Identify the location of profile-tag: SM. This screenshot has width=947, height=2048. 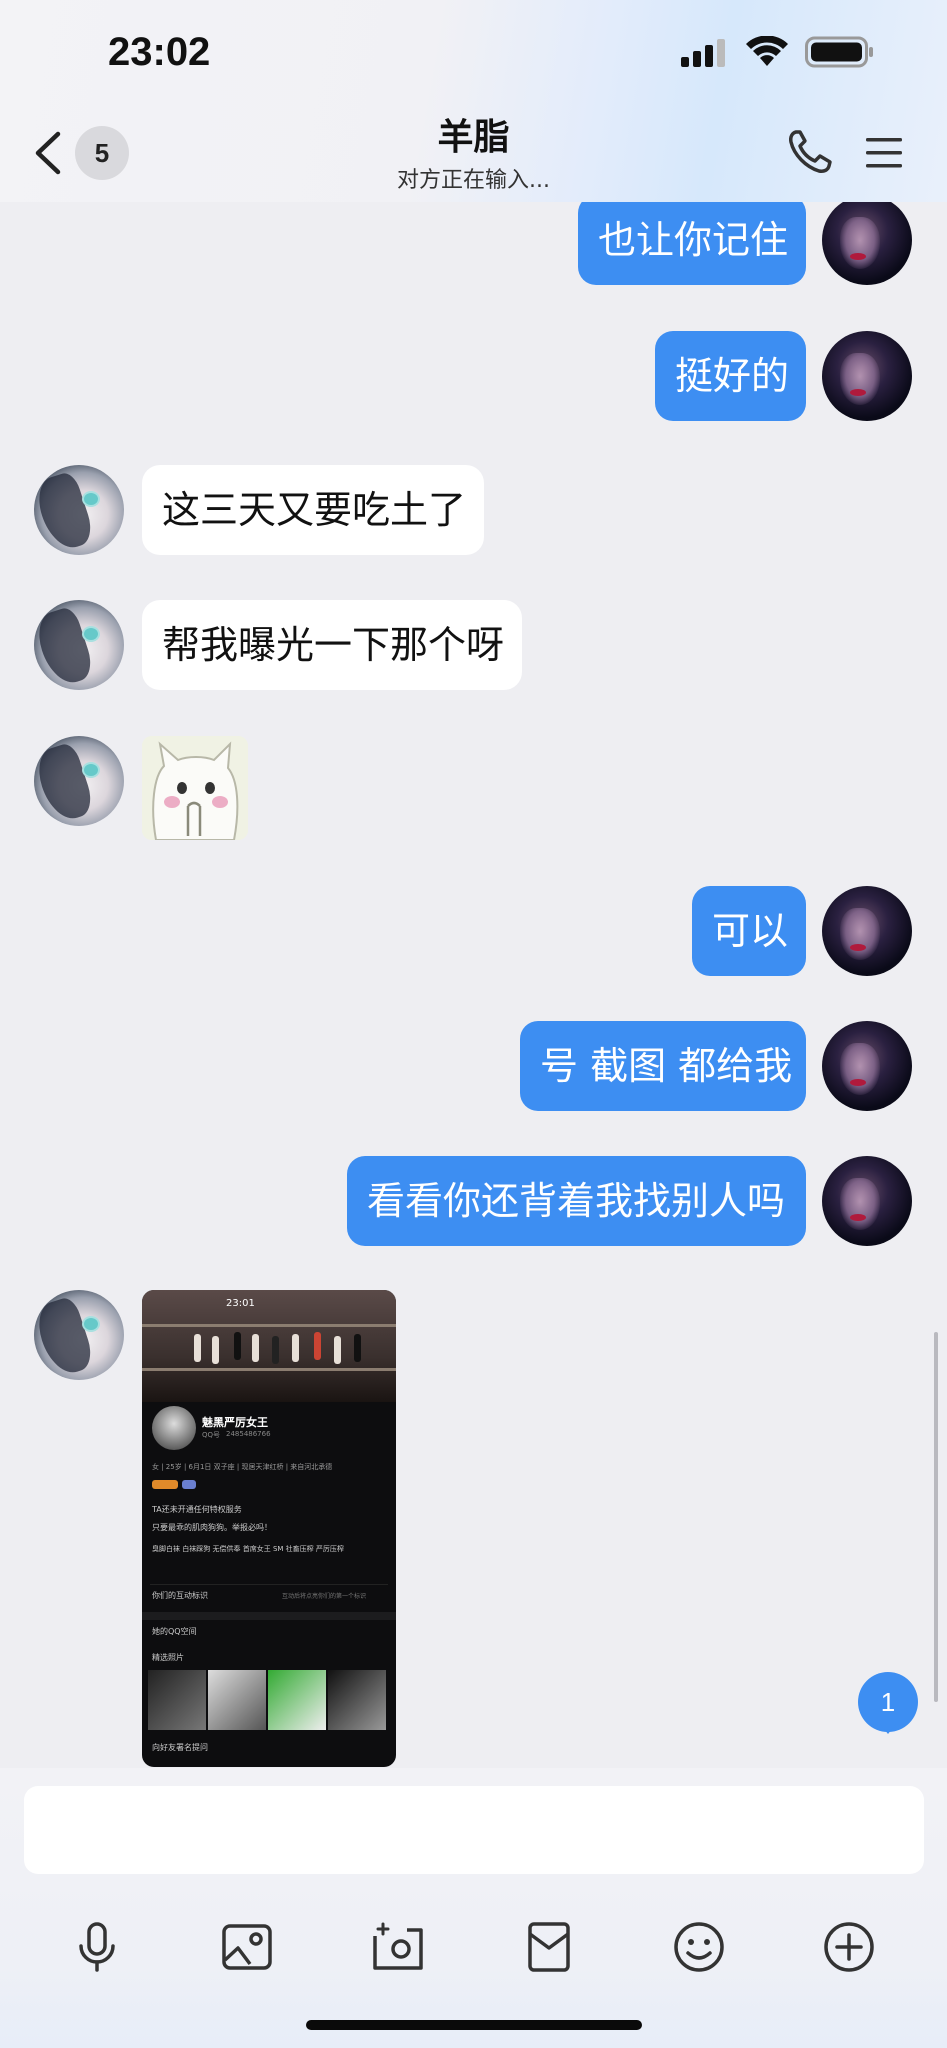
(278, 1549).